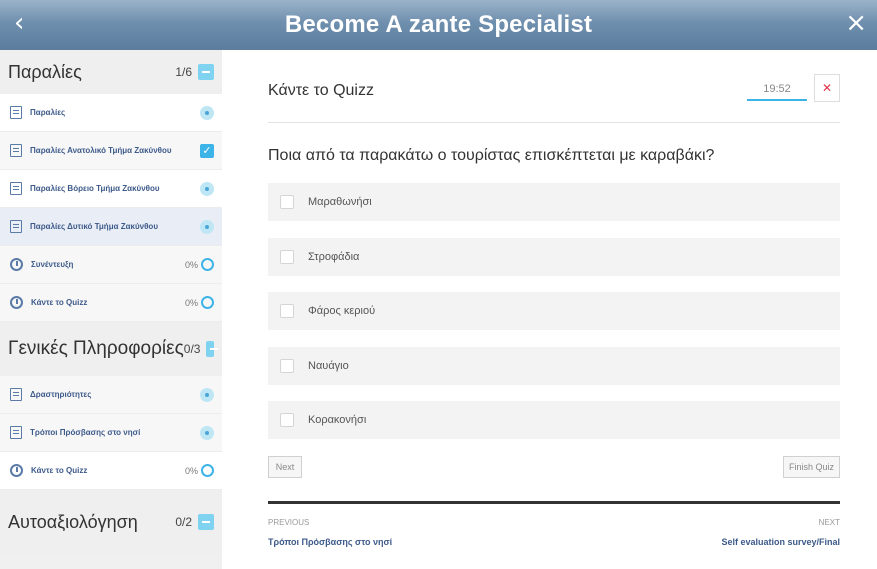 The width and height of the screenshot is (877, 569). Describe the element at coordinates (321, 90) in the screenshot. I see `quiz-title: Κάντε το Quizz` at that location.